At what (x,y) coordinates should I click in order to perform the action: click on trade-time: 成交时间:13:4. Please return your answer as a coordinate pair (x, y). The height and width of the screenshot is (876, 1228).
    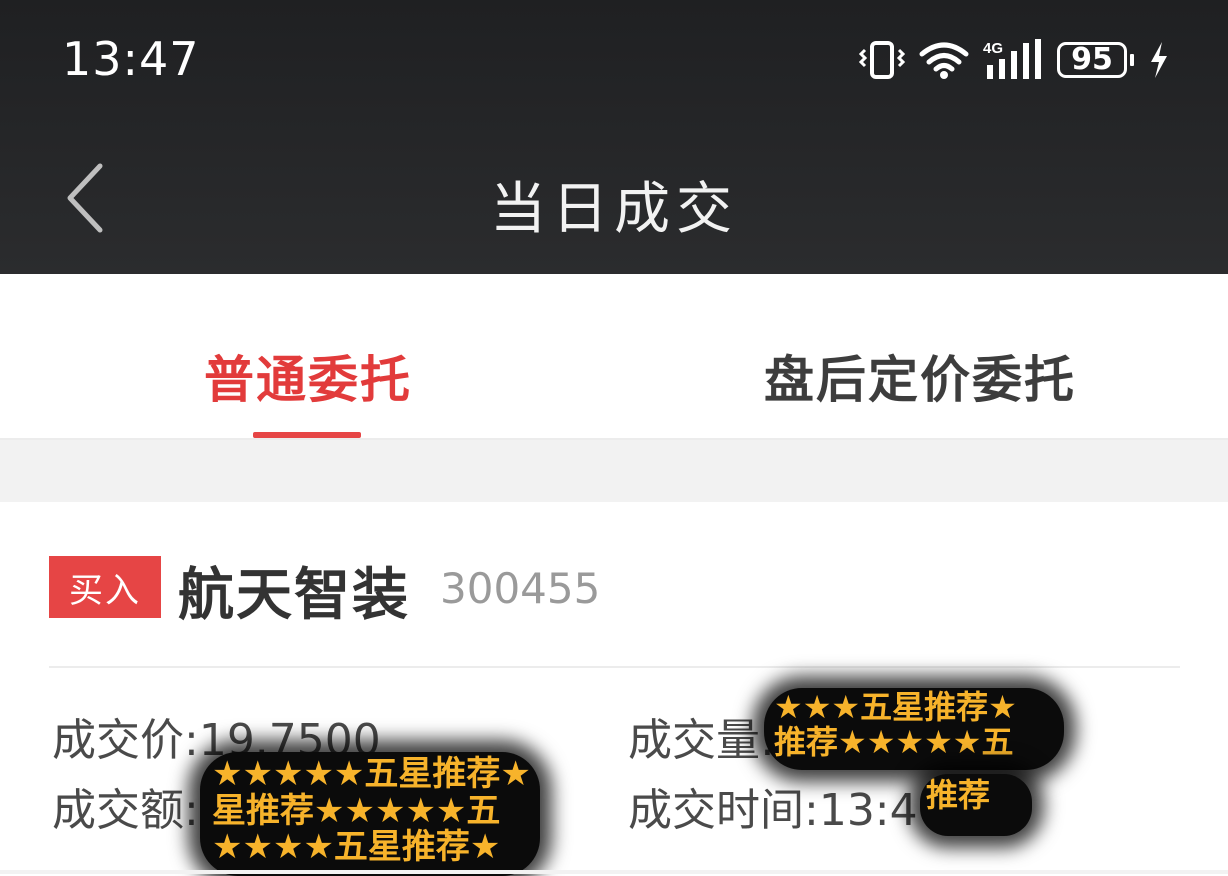
    Looking at the image, I should click on (773, 810).